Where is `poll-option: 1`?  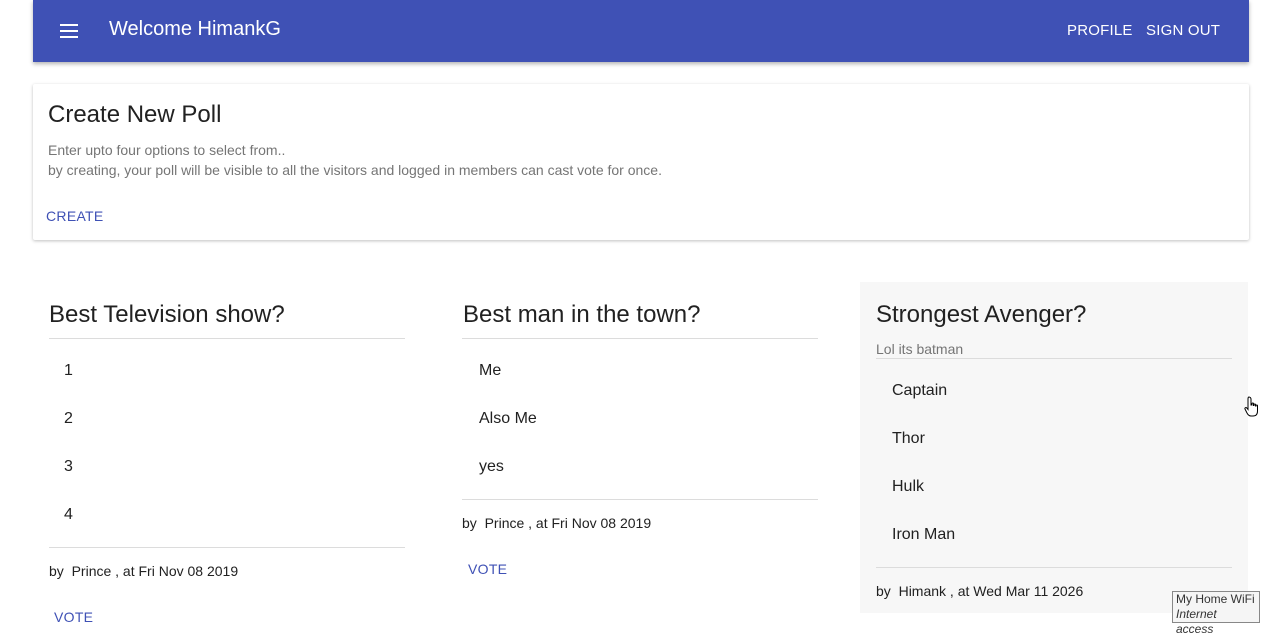 poll-option: 1 is located at coordinates (68, 371).